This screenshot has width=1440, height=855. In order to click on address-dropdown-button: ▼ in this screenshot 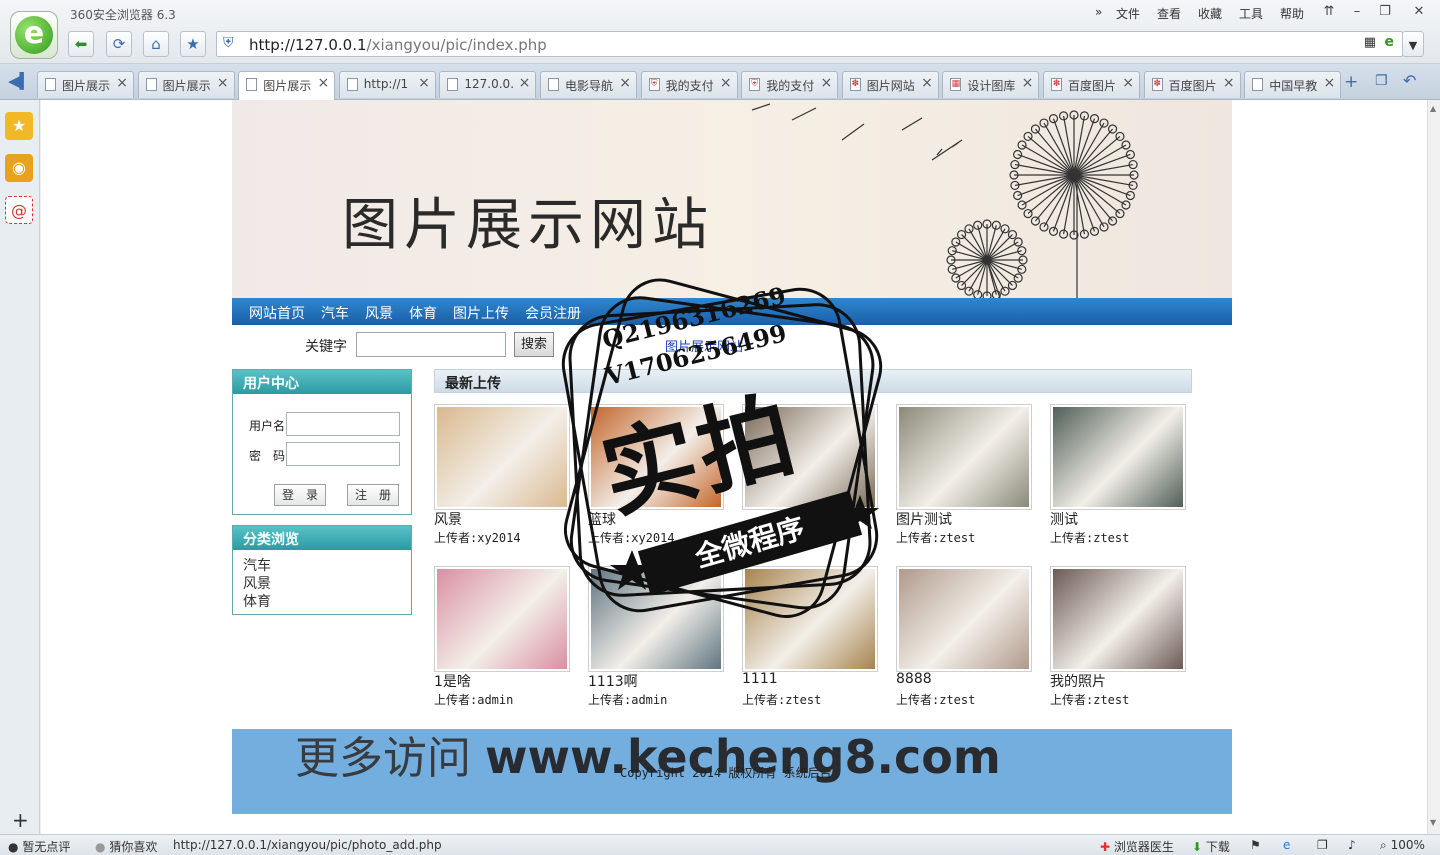, I will do `click(1413, 44)`.